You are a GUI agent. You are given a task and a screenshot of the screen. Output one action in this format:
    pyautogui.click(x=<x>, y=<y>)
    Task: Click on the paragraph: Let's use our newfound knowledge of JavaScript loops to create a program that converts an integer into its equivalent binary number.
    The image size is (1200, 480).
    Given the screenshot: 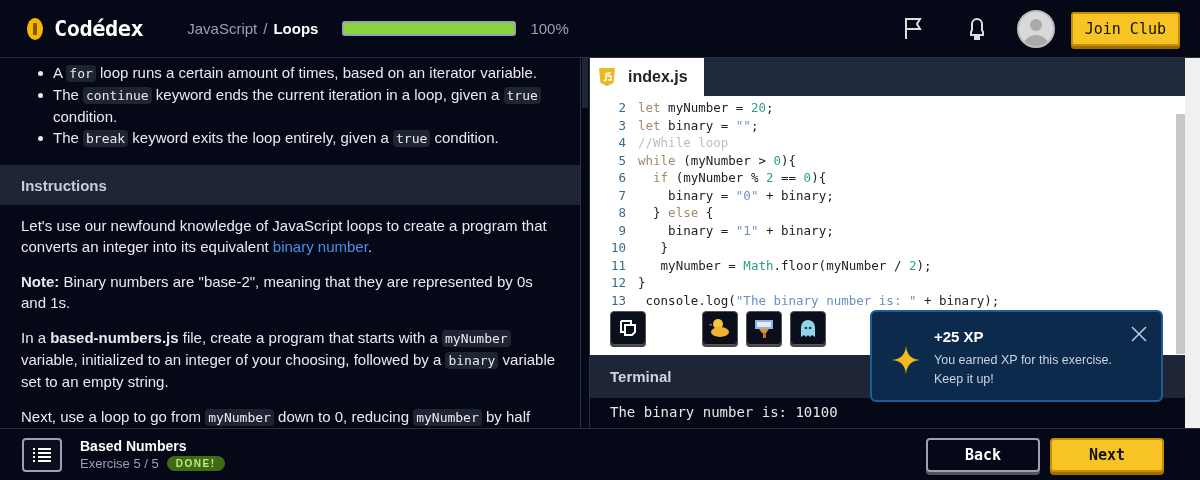 What is the action you would take?
    pyautogui.click(x=284, y=236)
    